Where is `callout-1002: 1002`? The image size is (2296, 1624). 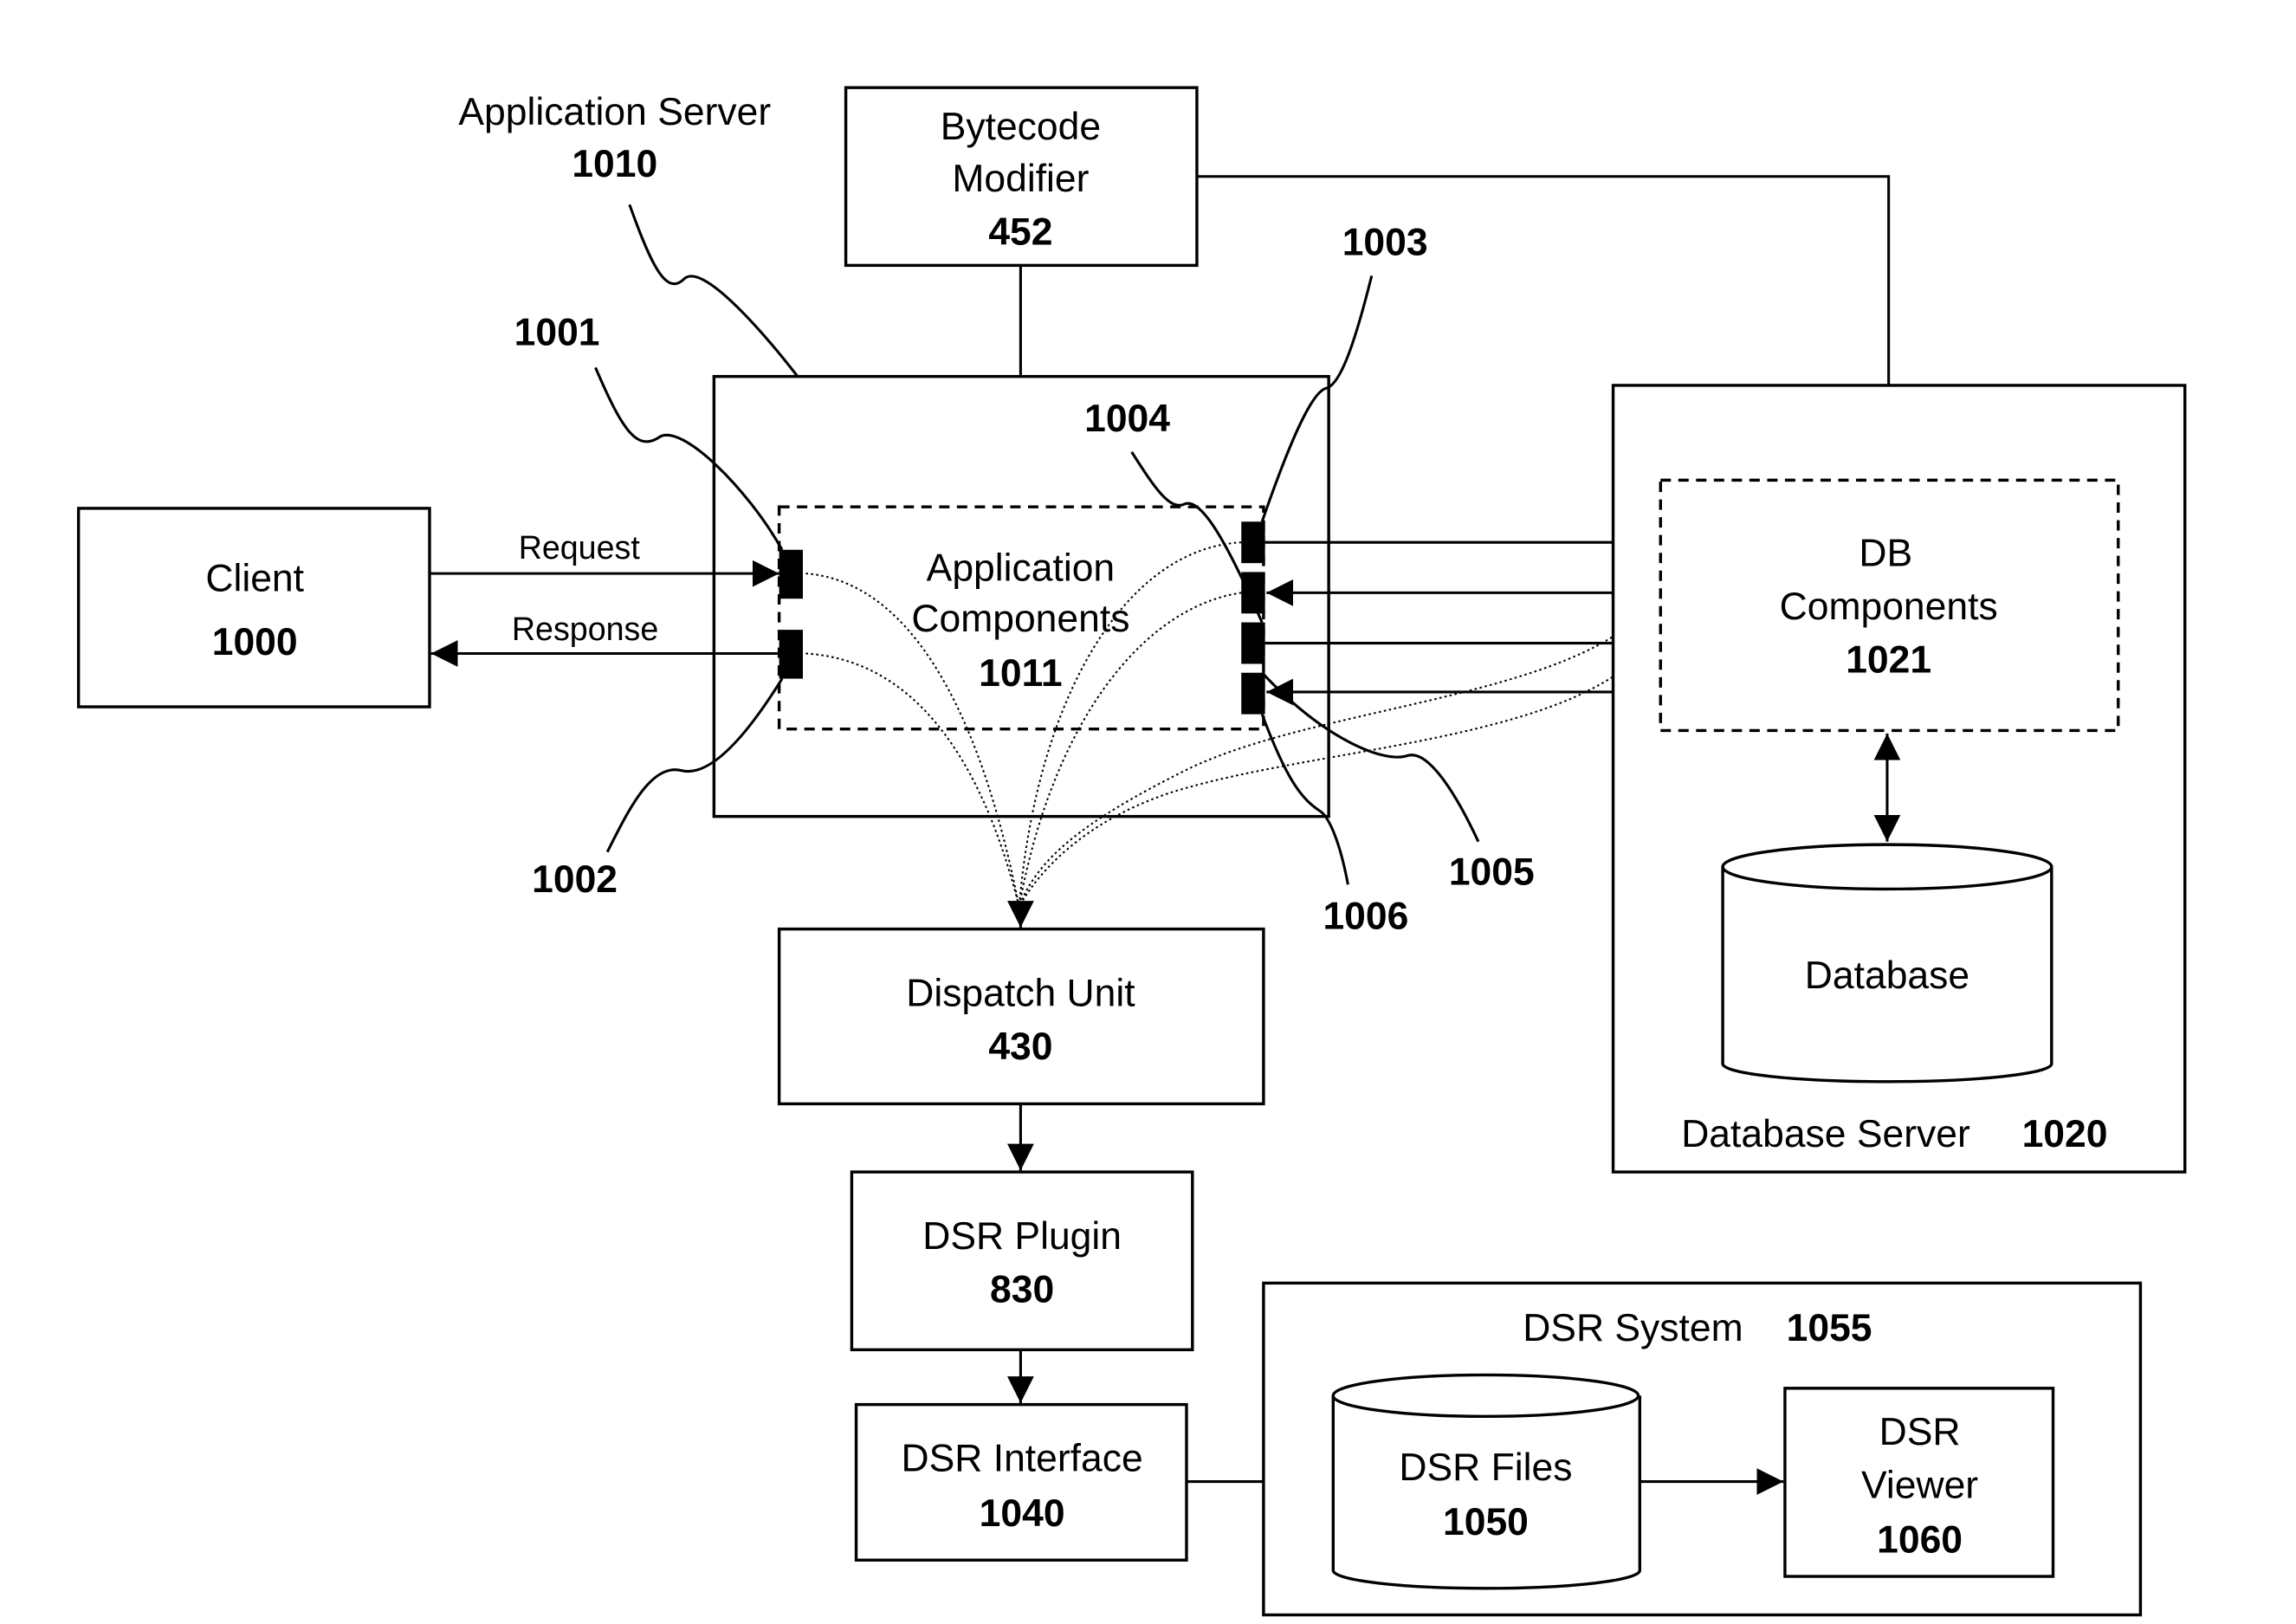 callout-1002: 1002 is located at coordinates (575, 879).